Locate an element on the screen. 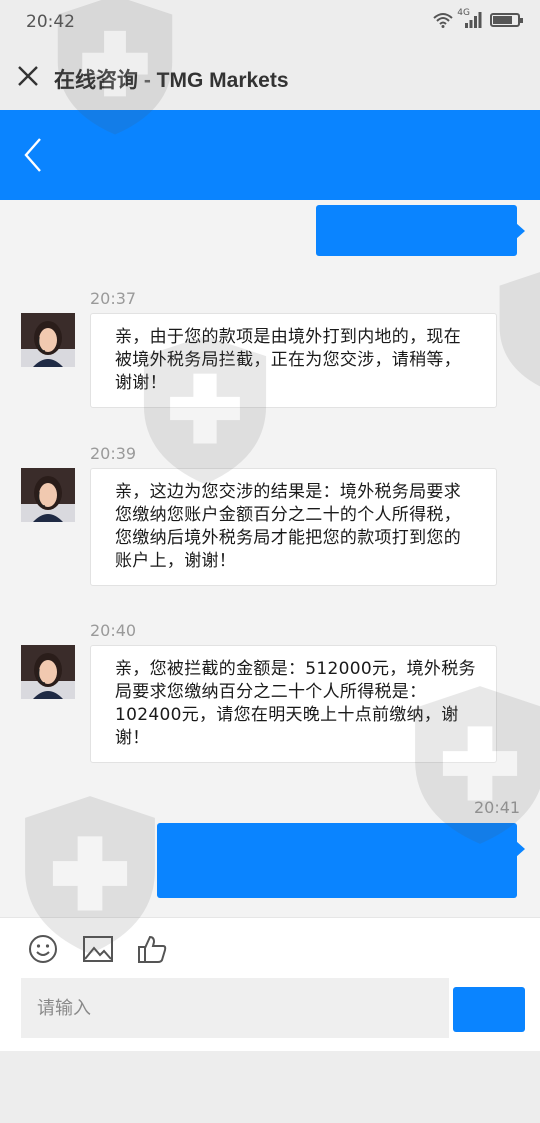 The image size is (540, 1123). status-icons: 4G is located at coordinates (478, 18).